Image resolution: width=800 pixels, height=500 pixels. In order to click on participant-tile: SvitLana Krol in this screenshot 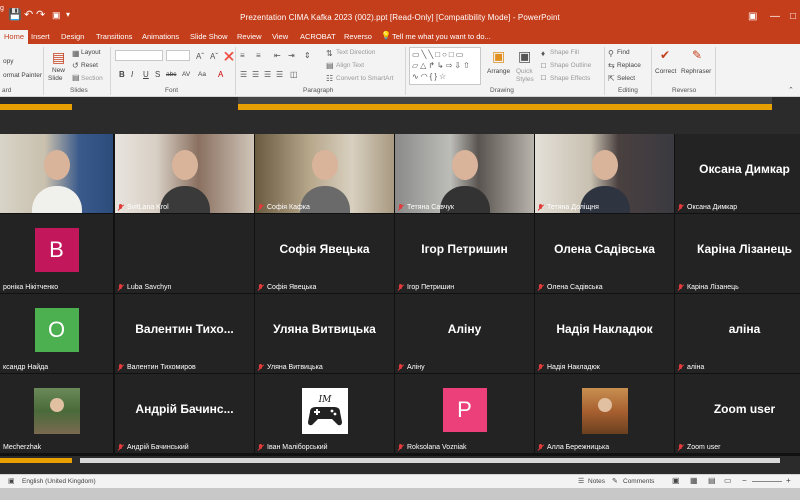, I will do `click(184, 173)`.